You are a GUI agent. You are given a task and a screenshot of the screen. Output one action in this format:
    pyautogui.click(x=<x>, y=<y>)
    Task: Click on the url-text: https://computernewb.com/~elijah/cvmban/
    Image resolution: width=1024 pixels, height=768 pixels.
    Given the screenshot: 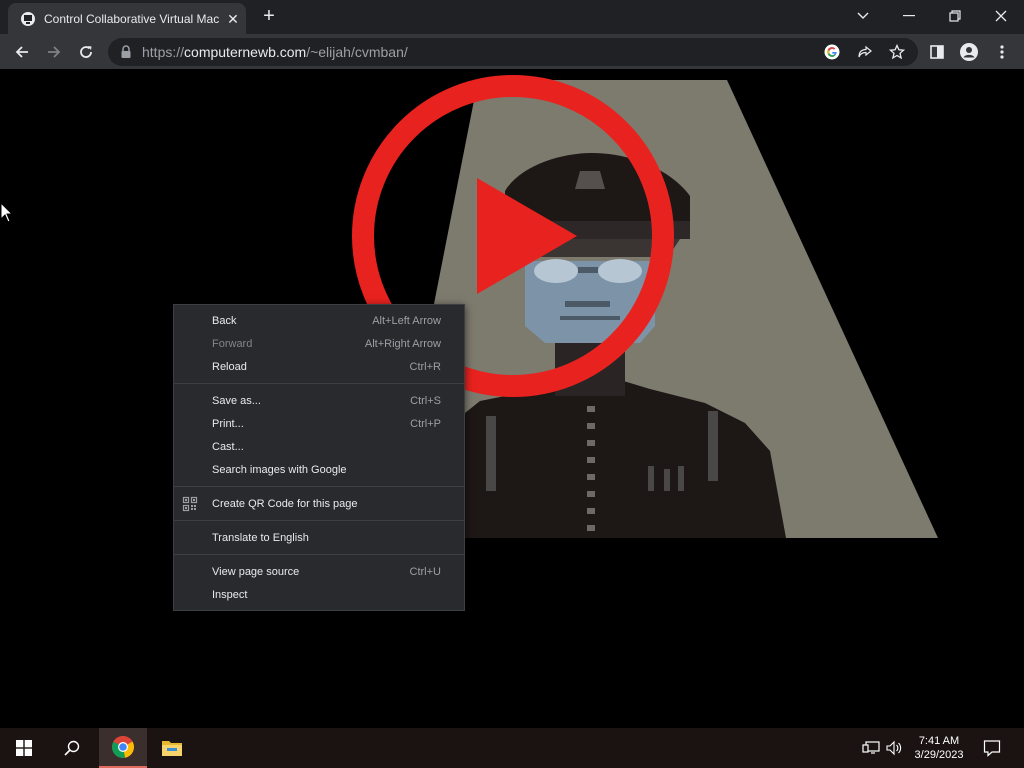 What is the action you would take?
    pyautogui.click(x=275, y=52)
    